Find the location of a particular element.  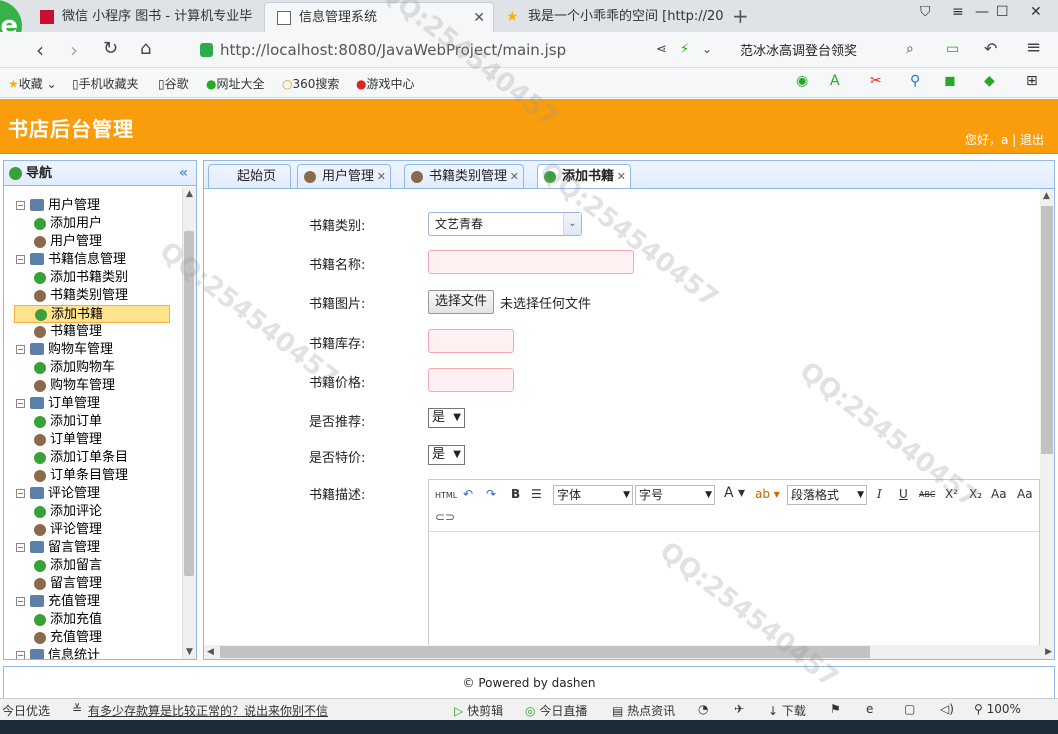

choose-file-button: 选择文件 is located at coordinates (461, 302).